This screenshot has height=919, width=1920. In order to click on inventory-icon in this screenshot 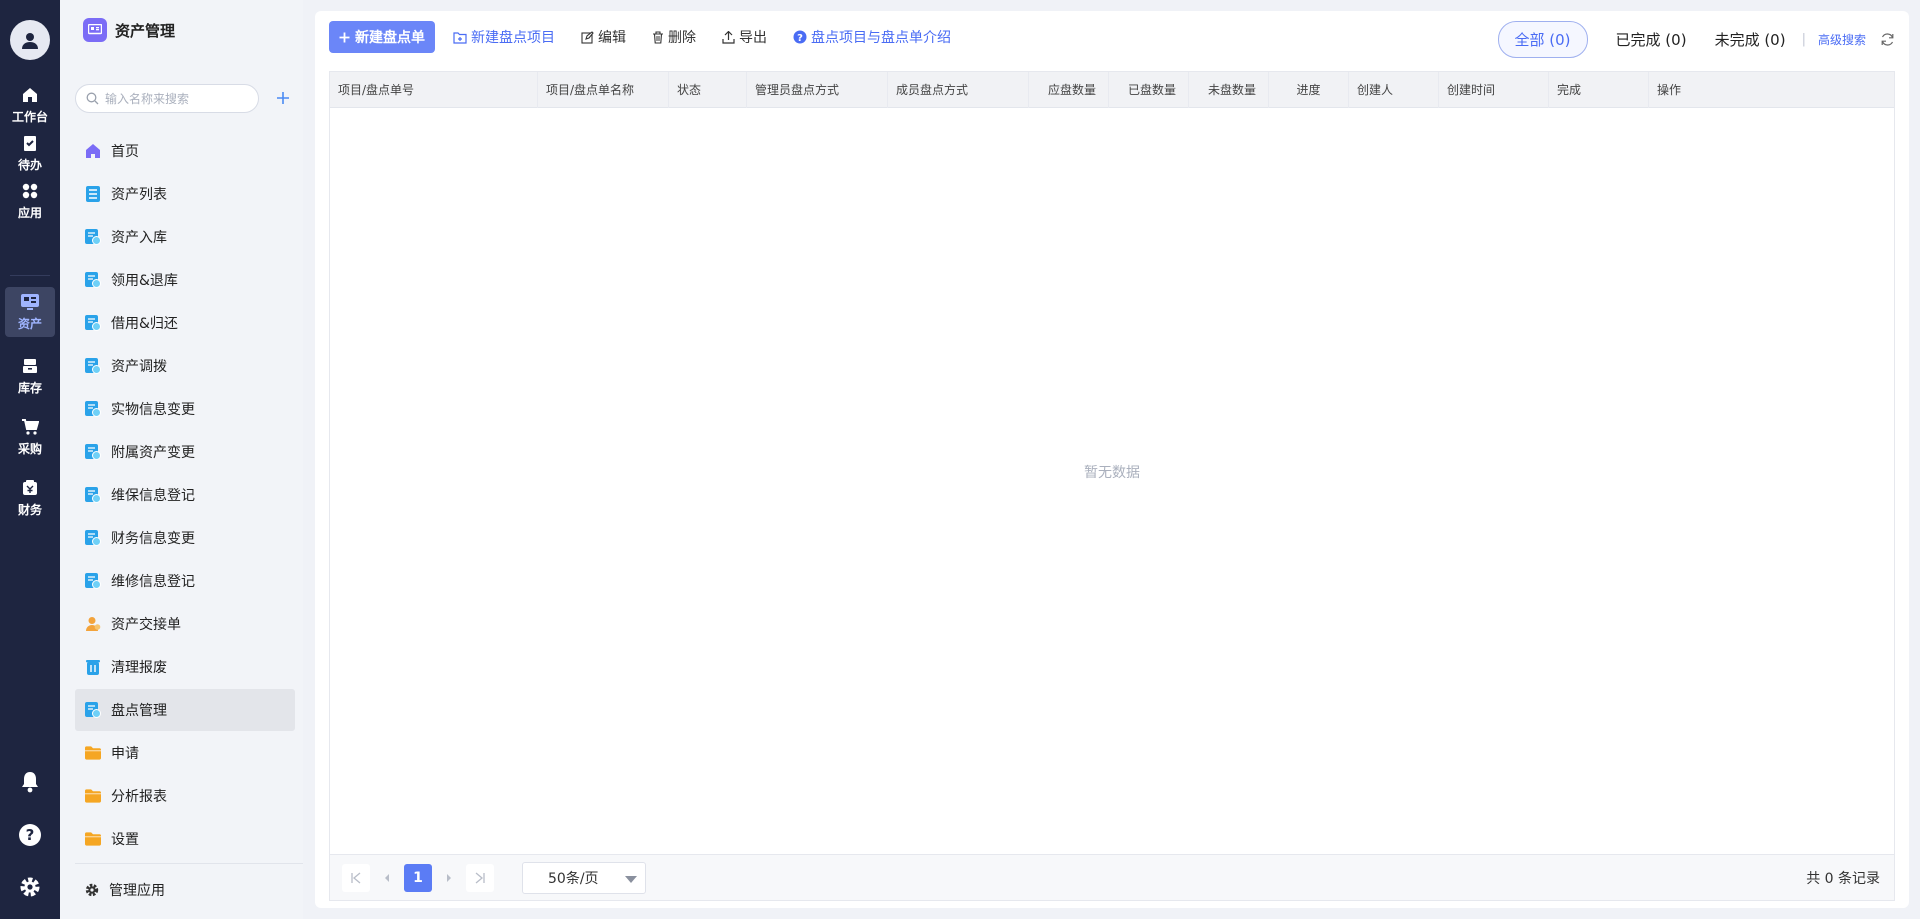, I will do `click(30, 366)`.